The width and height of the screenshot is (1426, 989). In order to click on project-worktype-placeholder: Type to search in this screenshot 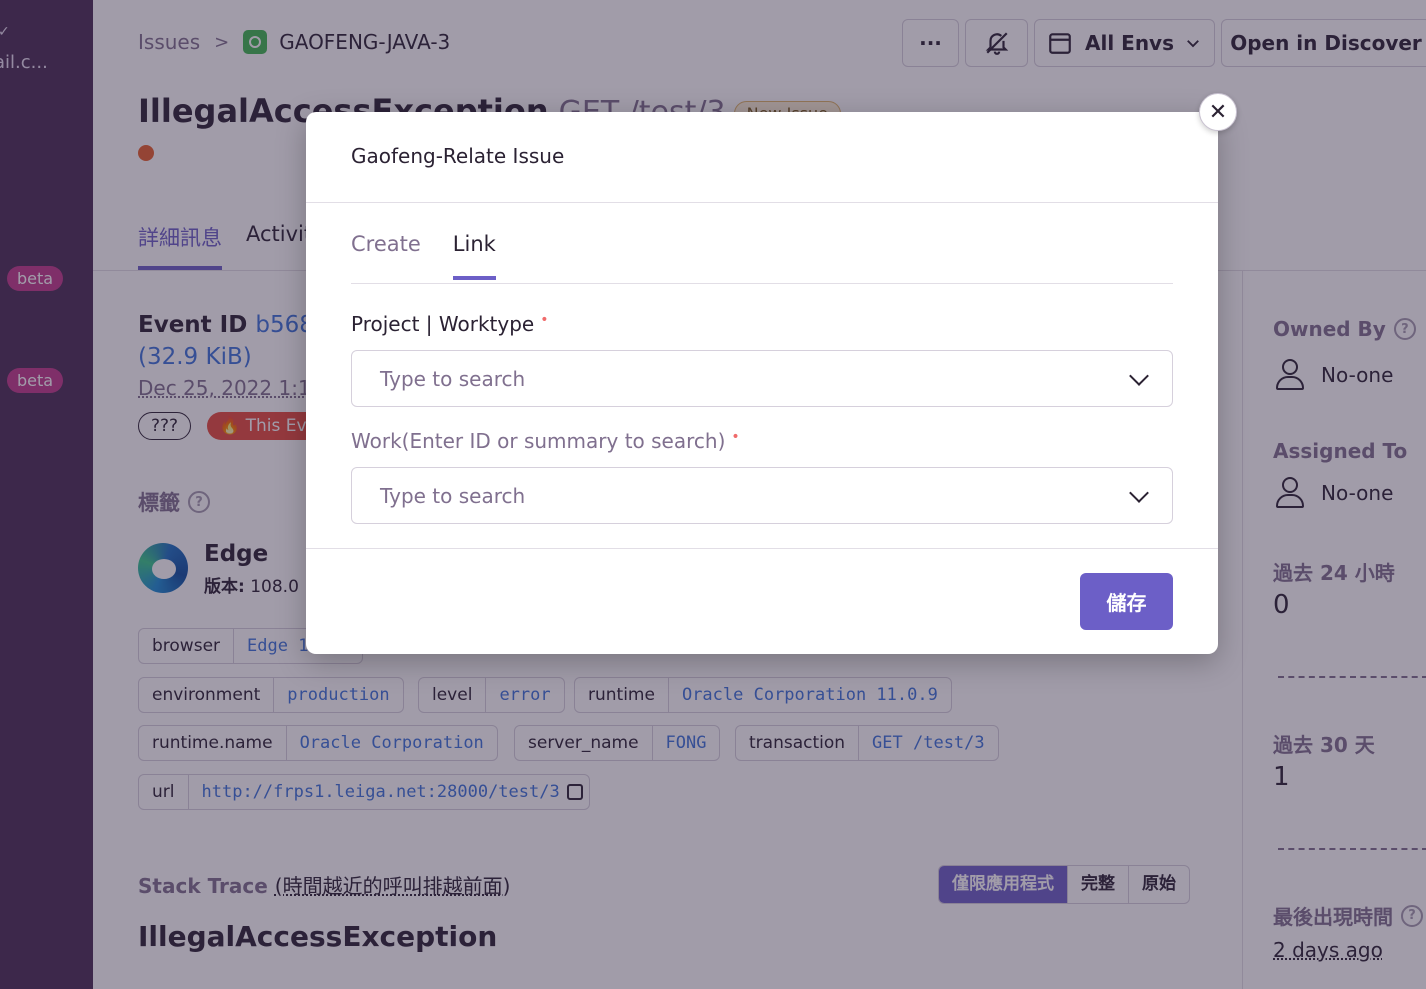, I will do `click(453, 378)`.